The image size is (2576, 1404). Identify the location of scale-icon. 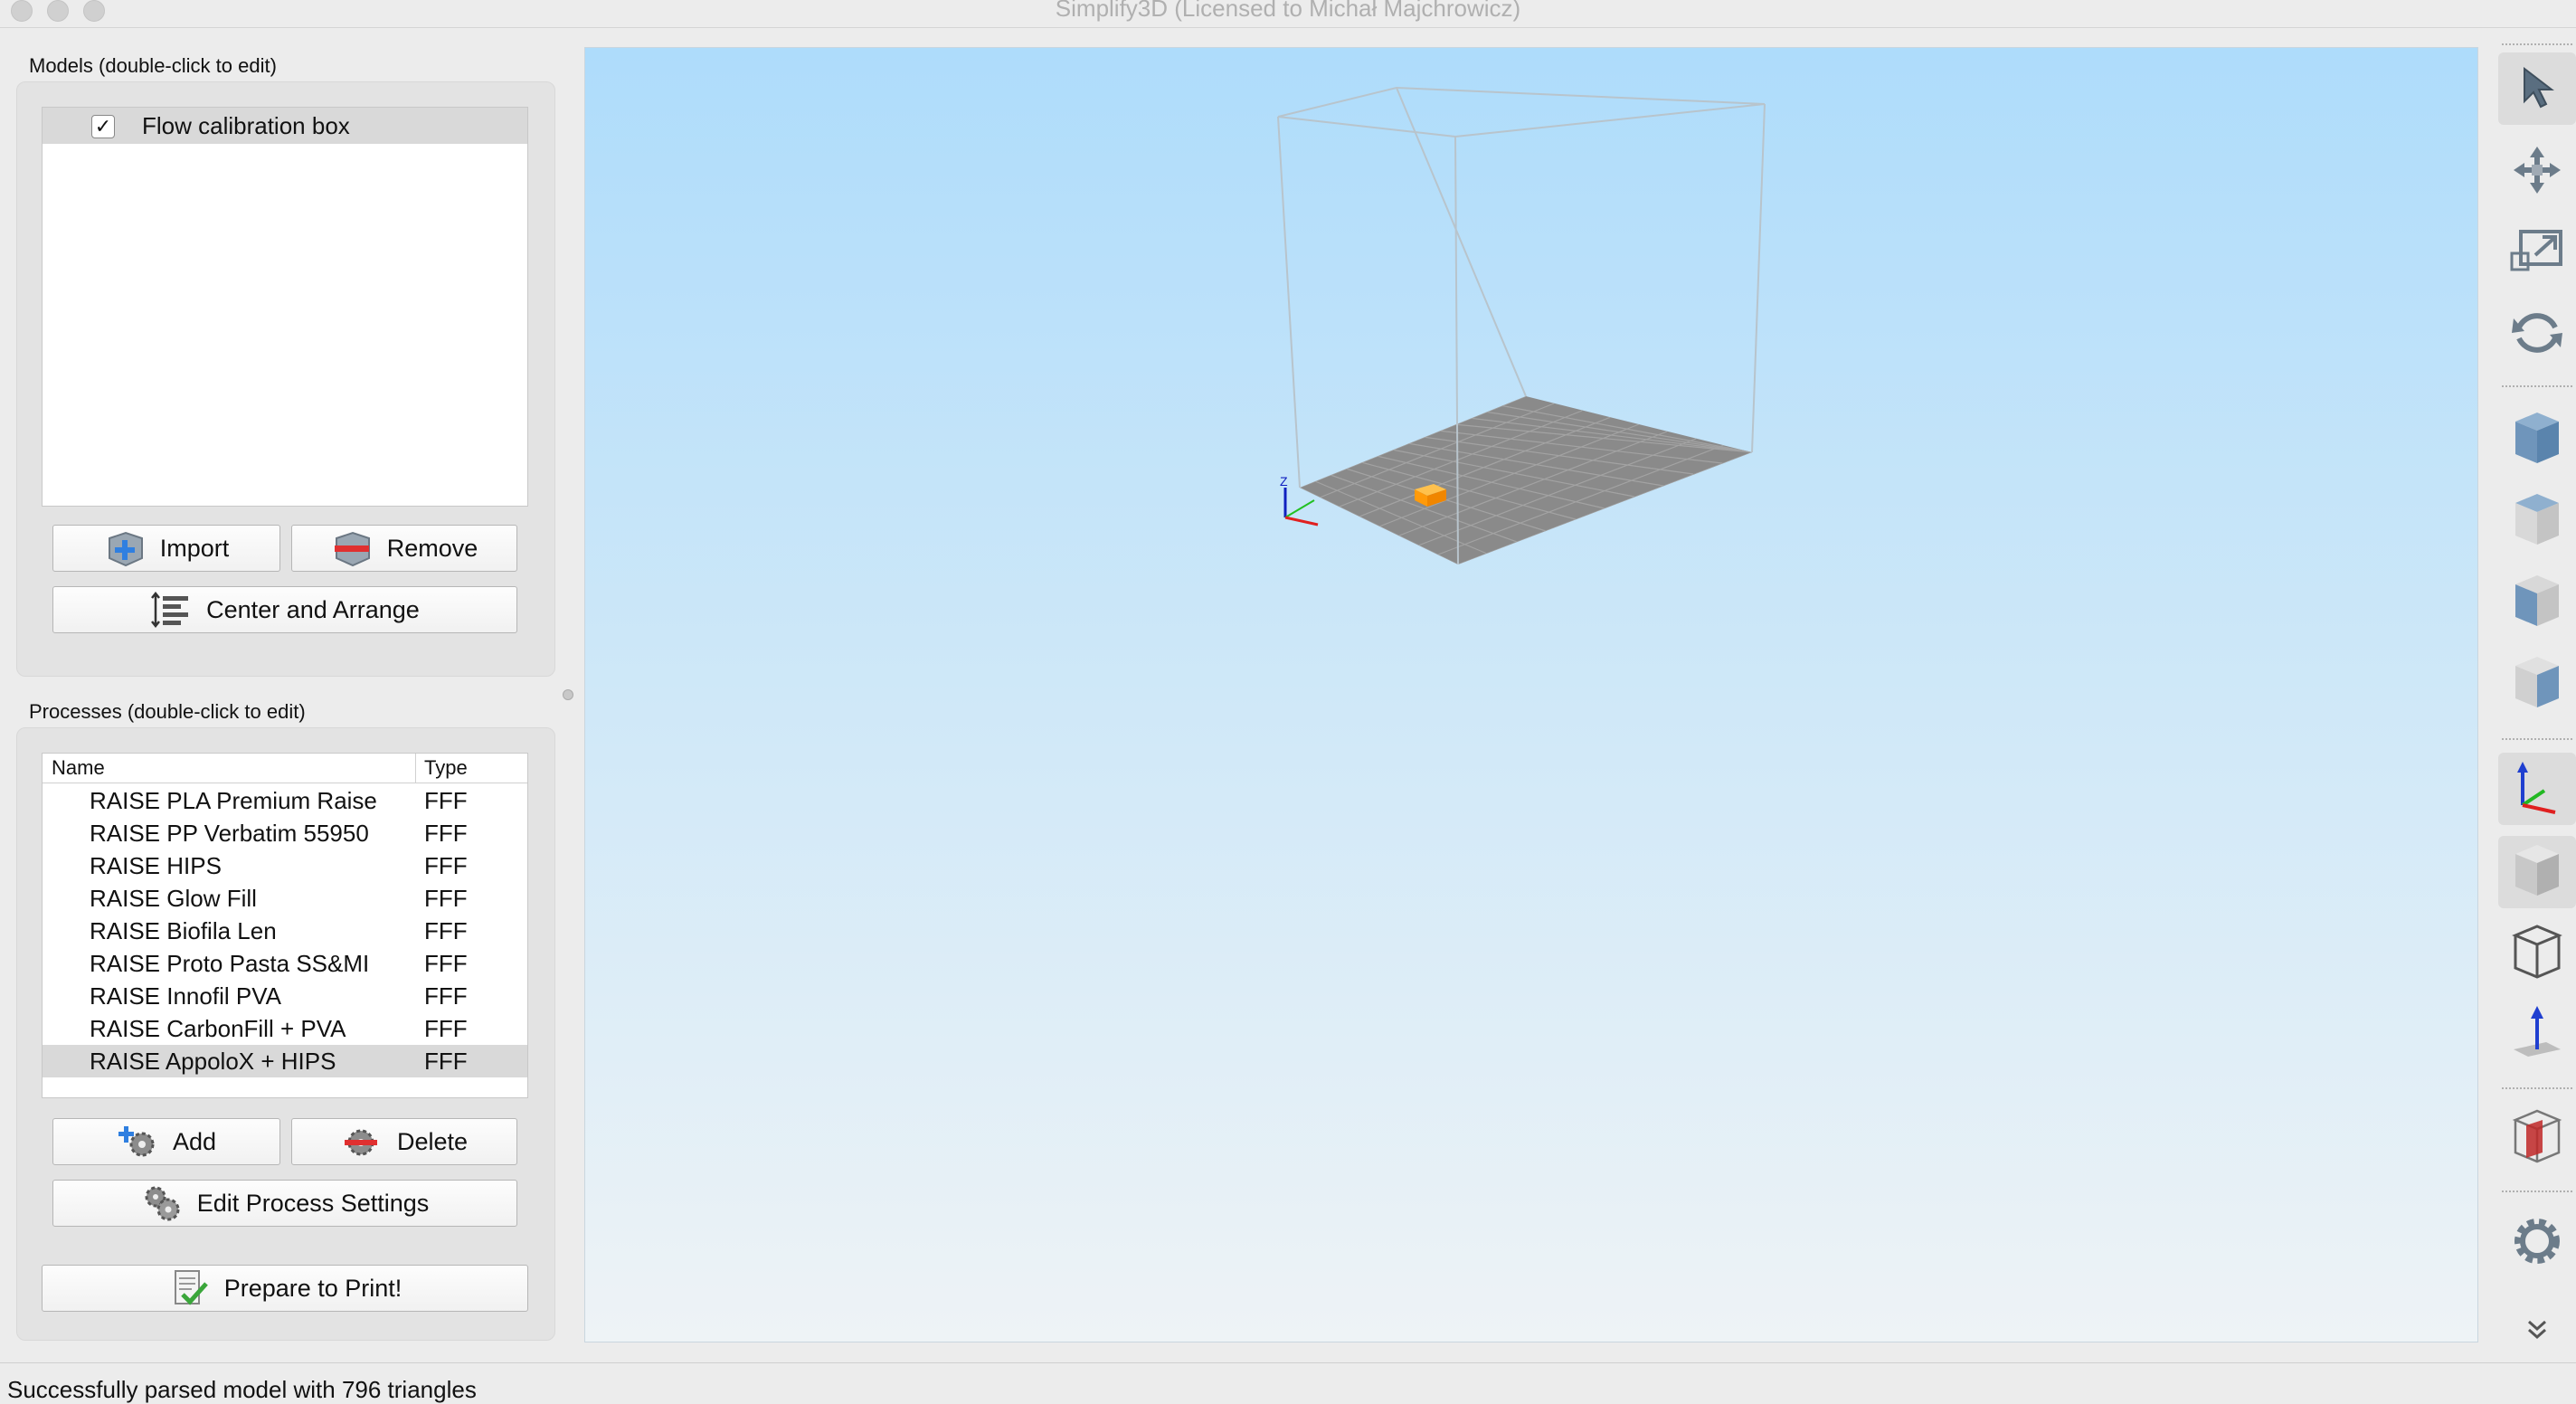
(2537, 253).